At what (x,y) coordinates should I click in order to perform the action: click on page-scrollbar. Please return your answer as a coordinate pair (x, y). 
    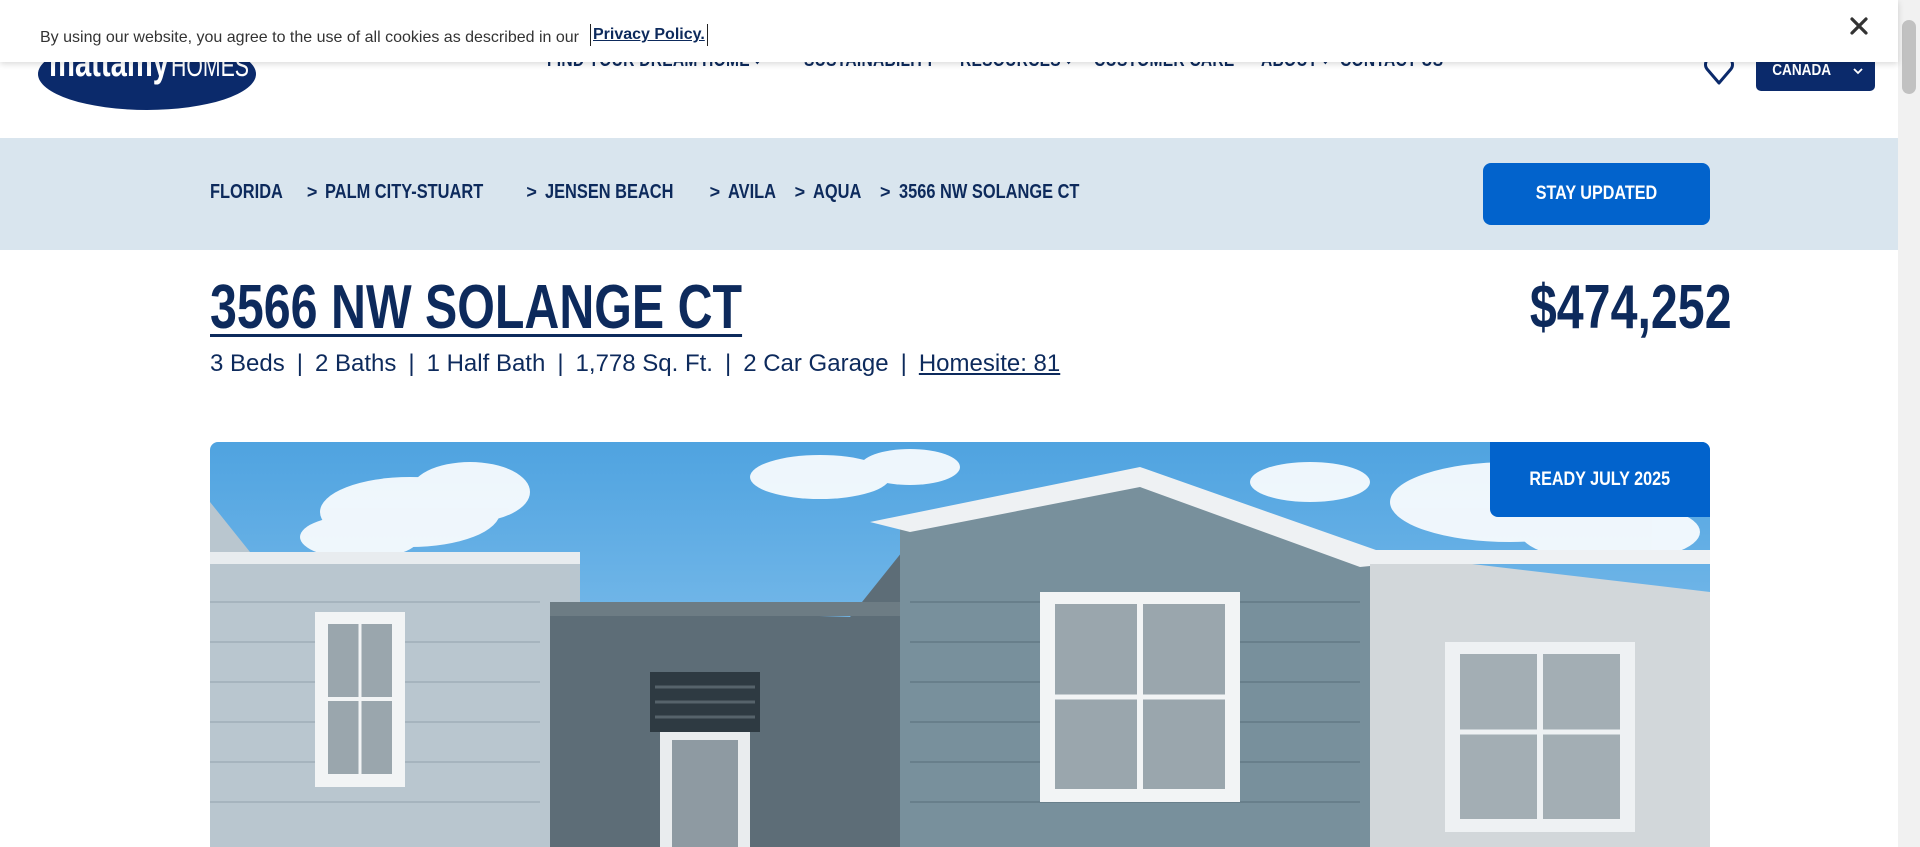
    Looking at the image, I should click on (1909, 423).